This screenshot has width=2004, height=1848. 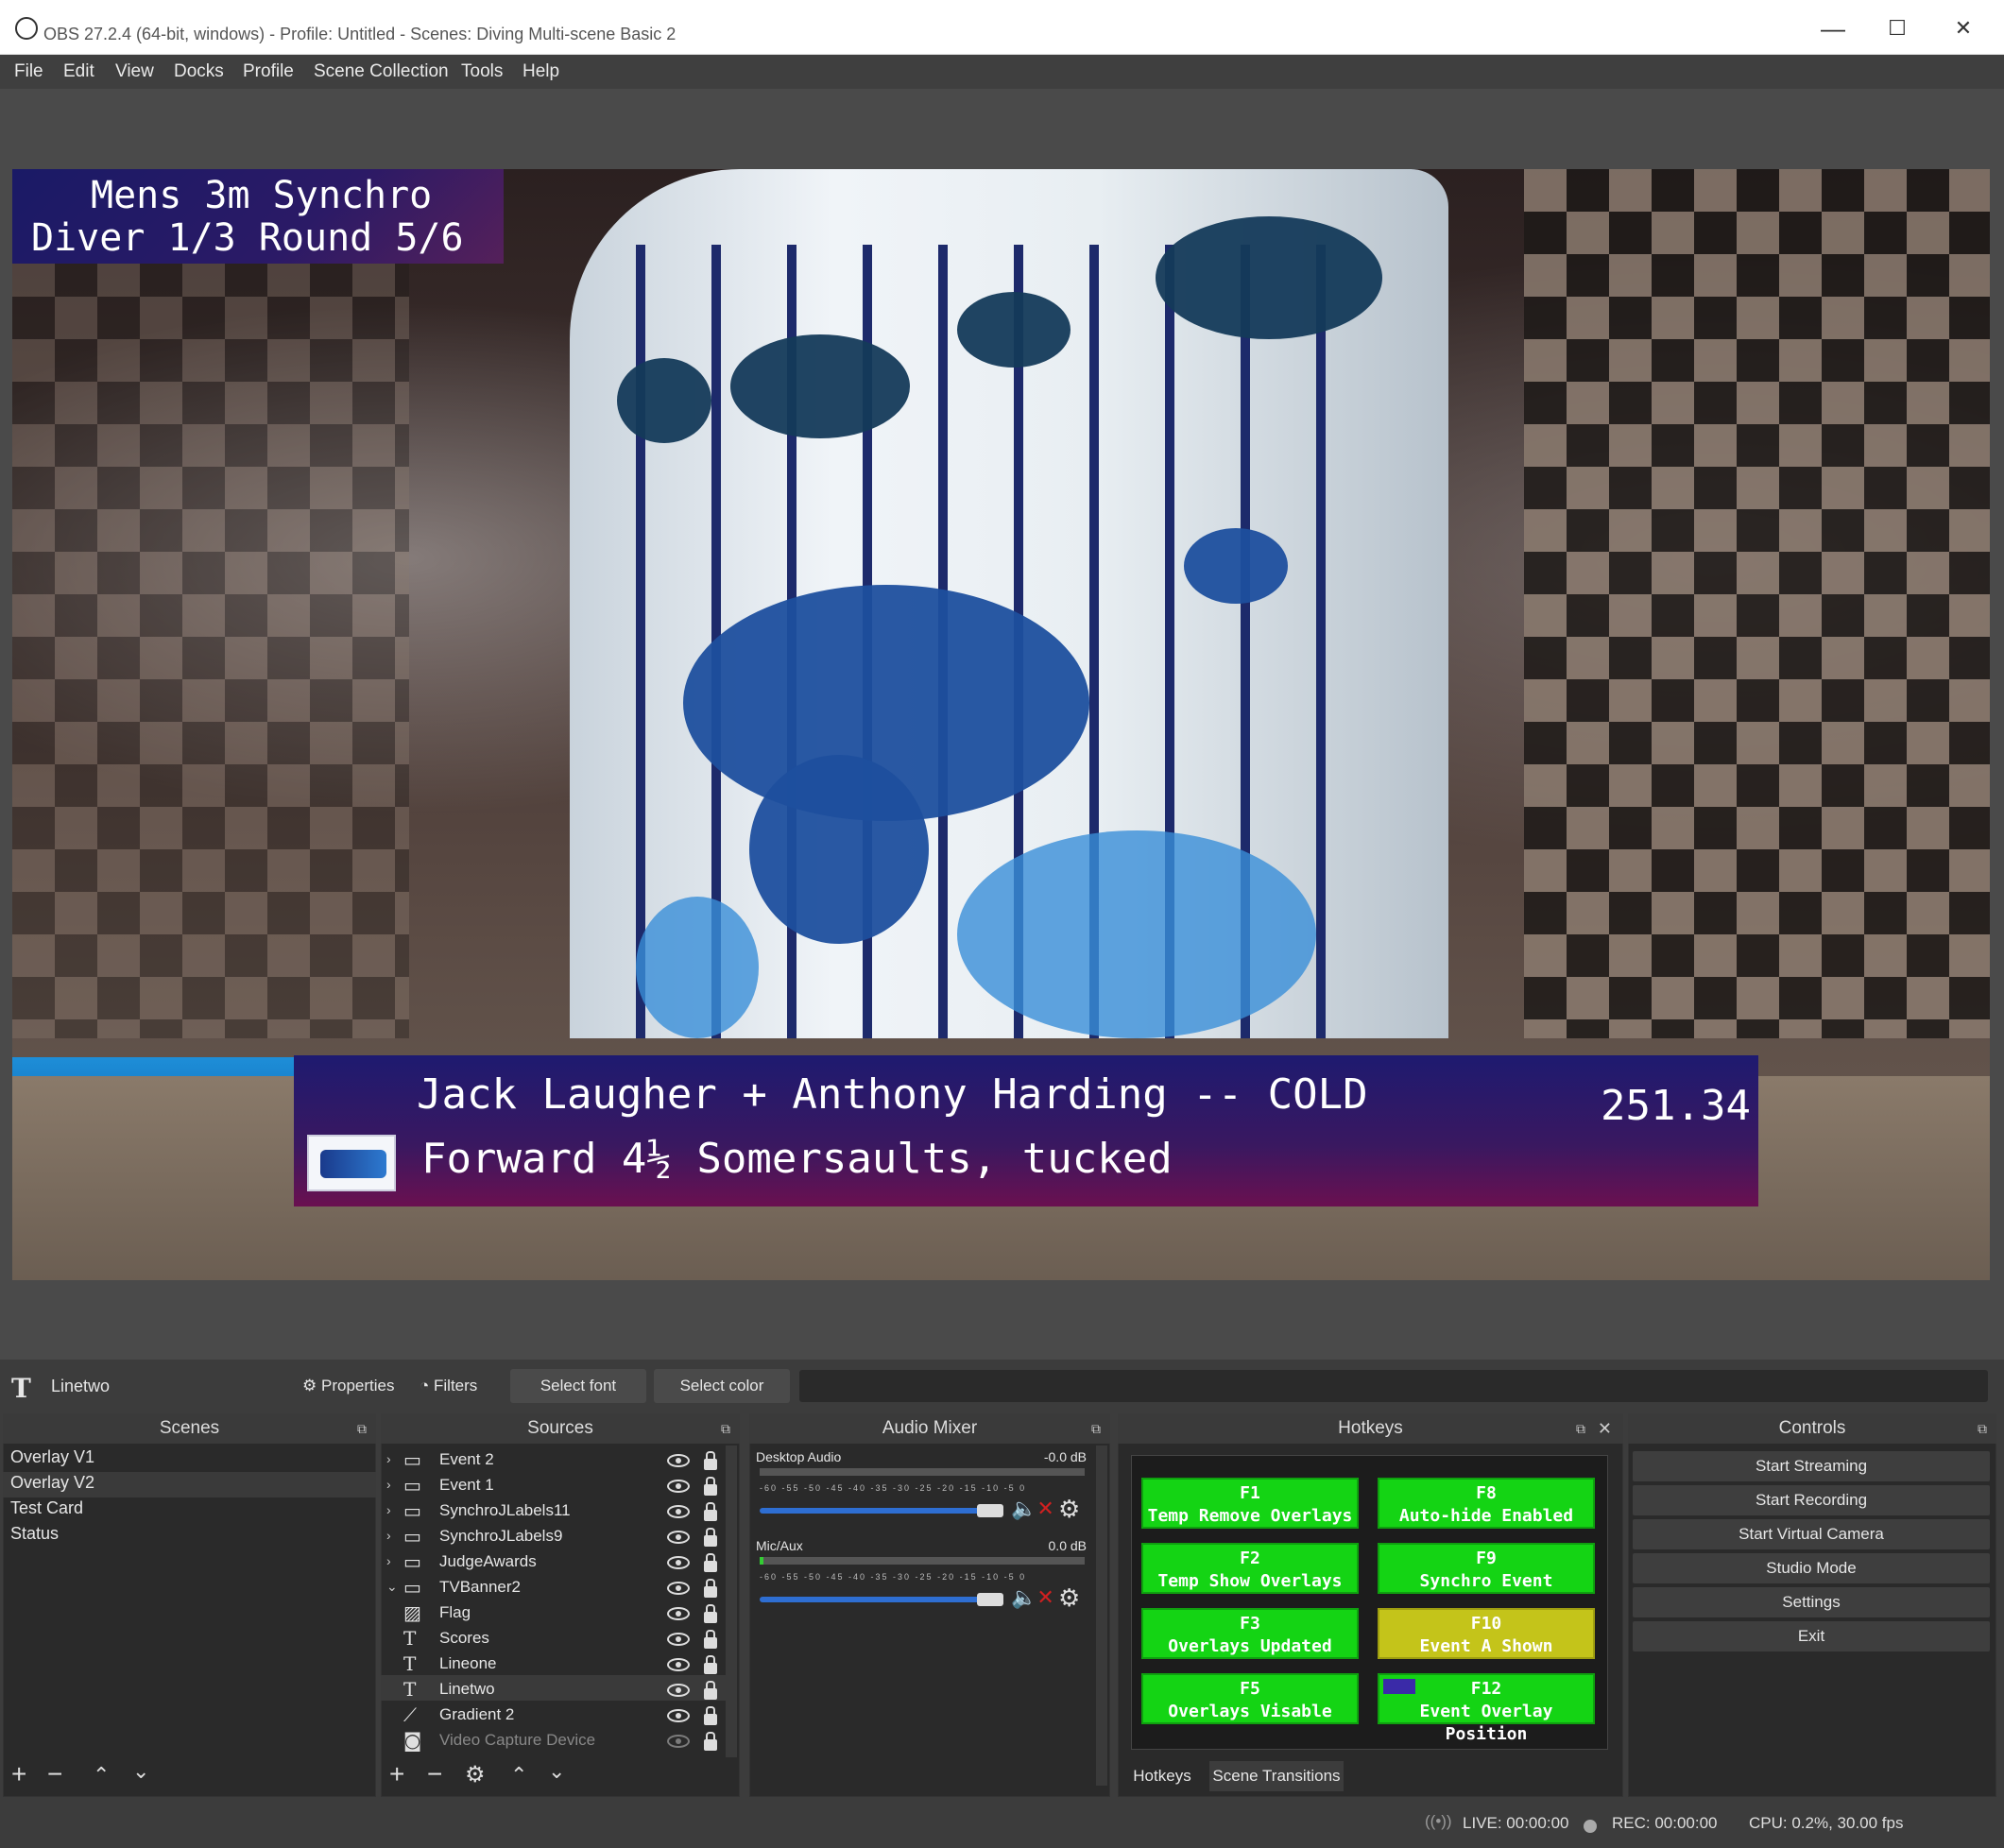 I want to click on move-scene-up-button: ⌃, so click(x=101, y=1776).